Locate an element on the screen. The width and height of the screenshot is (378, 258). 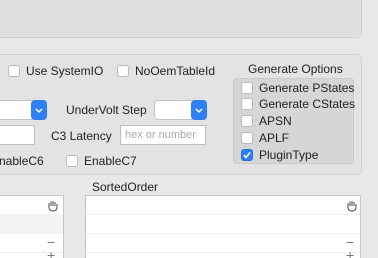
no-oem-table-id-checkbox is located at coordinates (123, 71).